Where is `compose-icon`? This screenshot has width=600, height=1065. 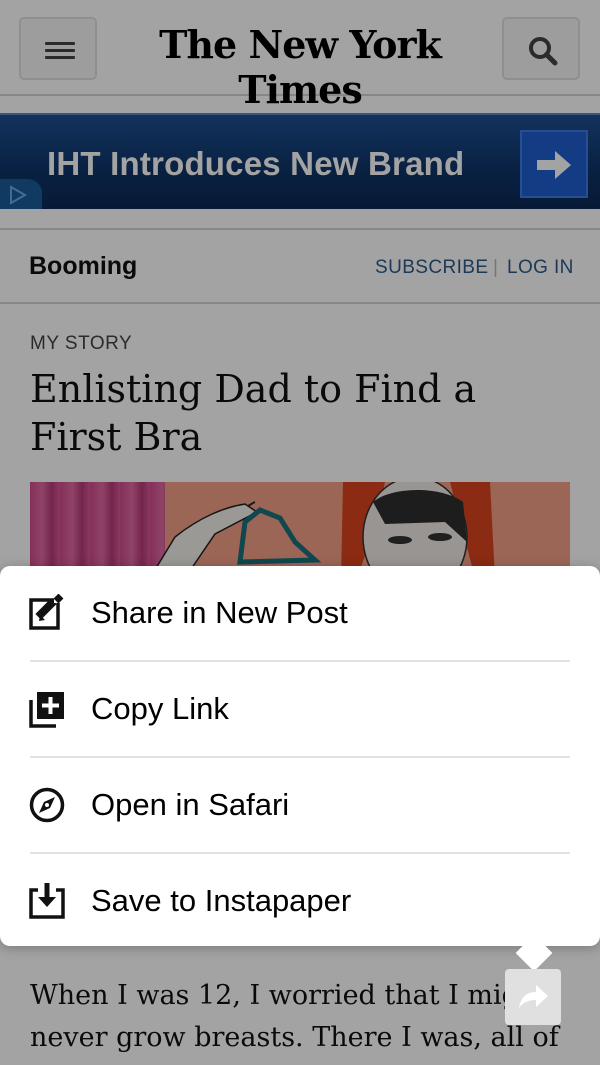 compose-icon is located at coordinates (46, 612).